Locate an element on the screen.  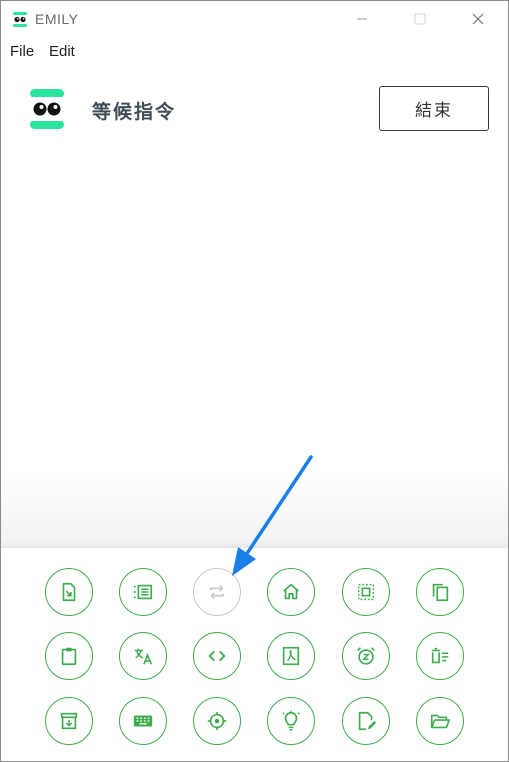
edit-file-button is located at coordinates (366, 721).